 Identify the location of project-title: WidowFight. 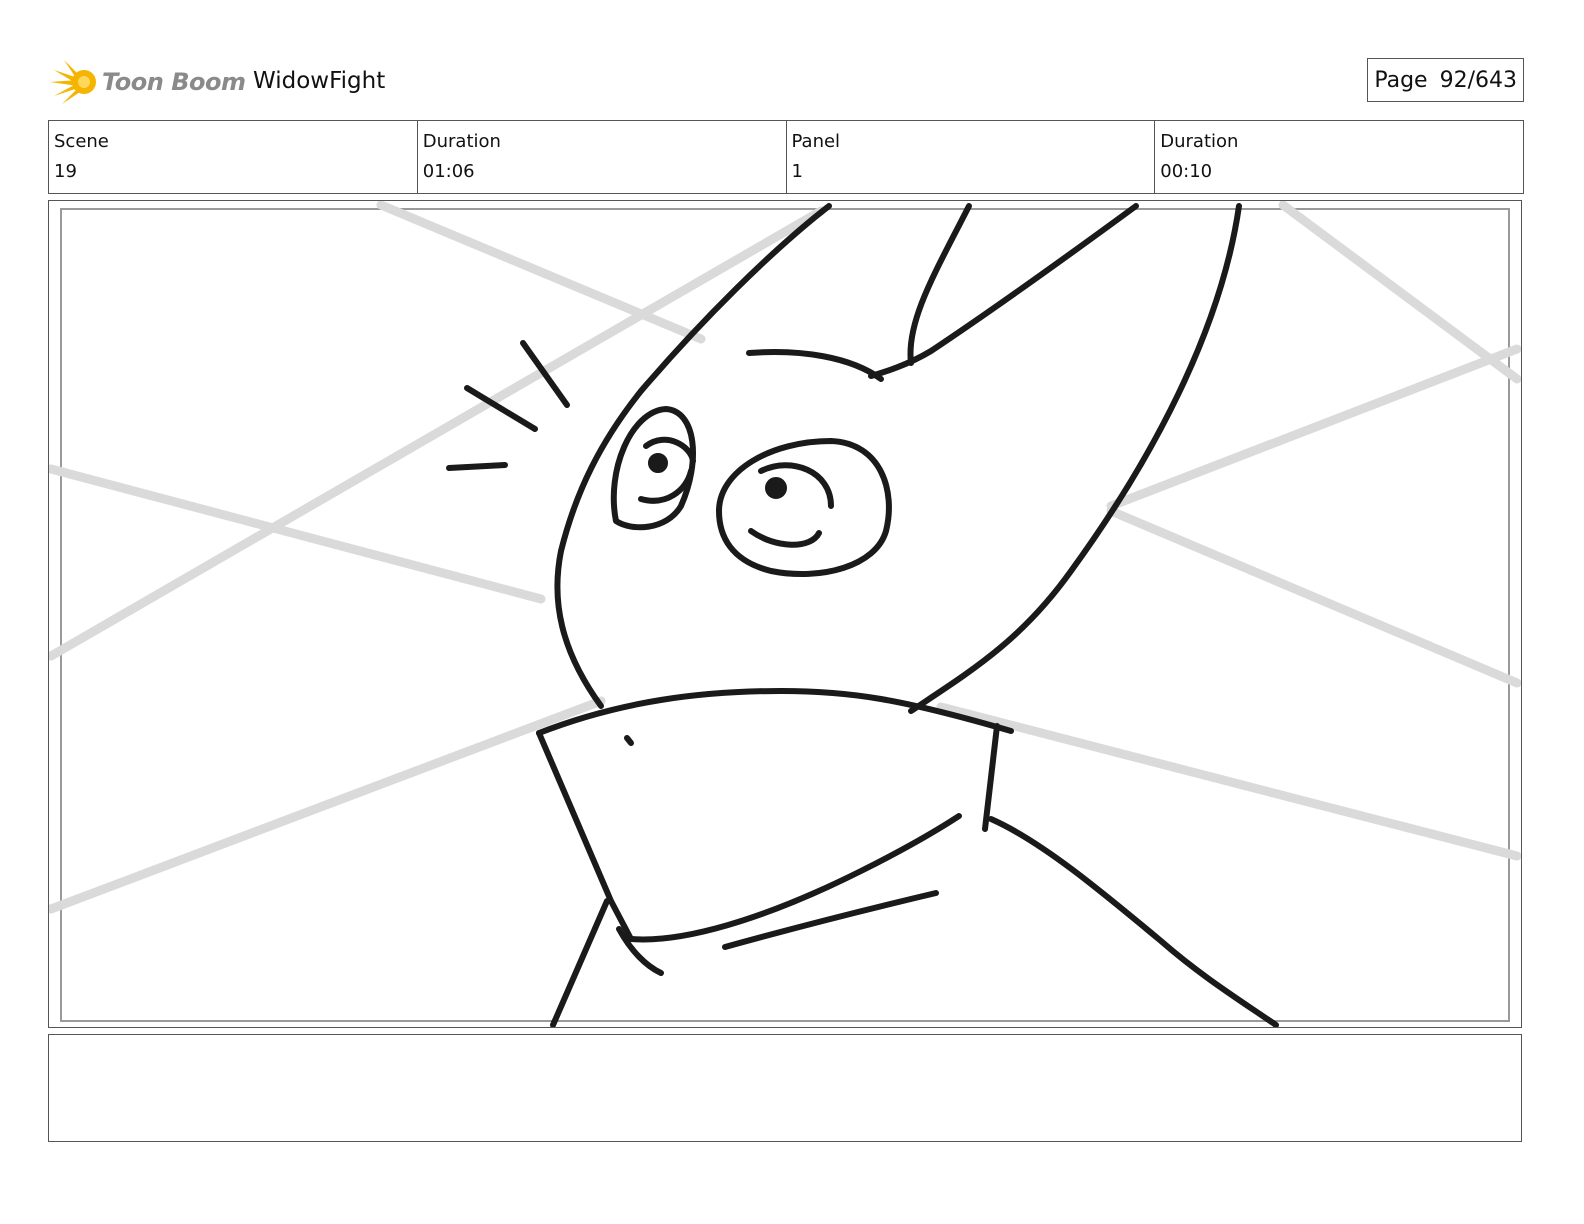
(319, 81).